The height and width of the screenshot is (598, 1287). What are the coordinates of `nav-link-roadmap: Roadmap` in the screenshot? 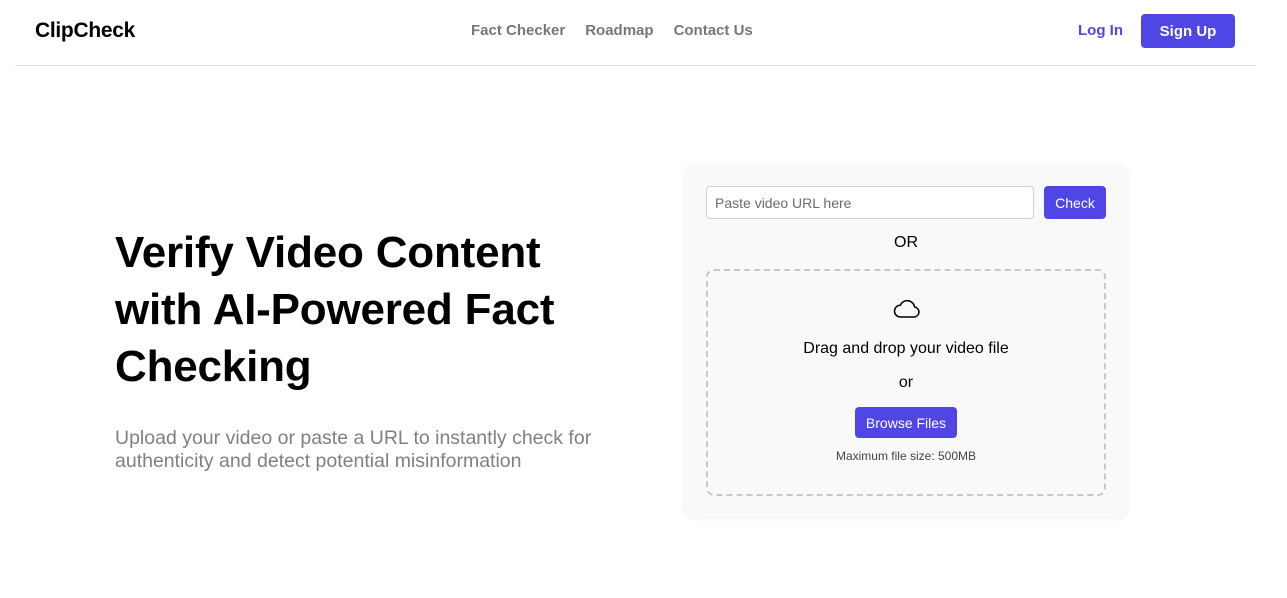 It's located at (619, 30).